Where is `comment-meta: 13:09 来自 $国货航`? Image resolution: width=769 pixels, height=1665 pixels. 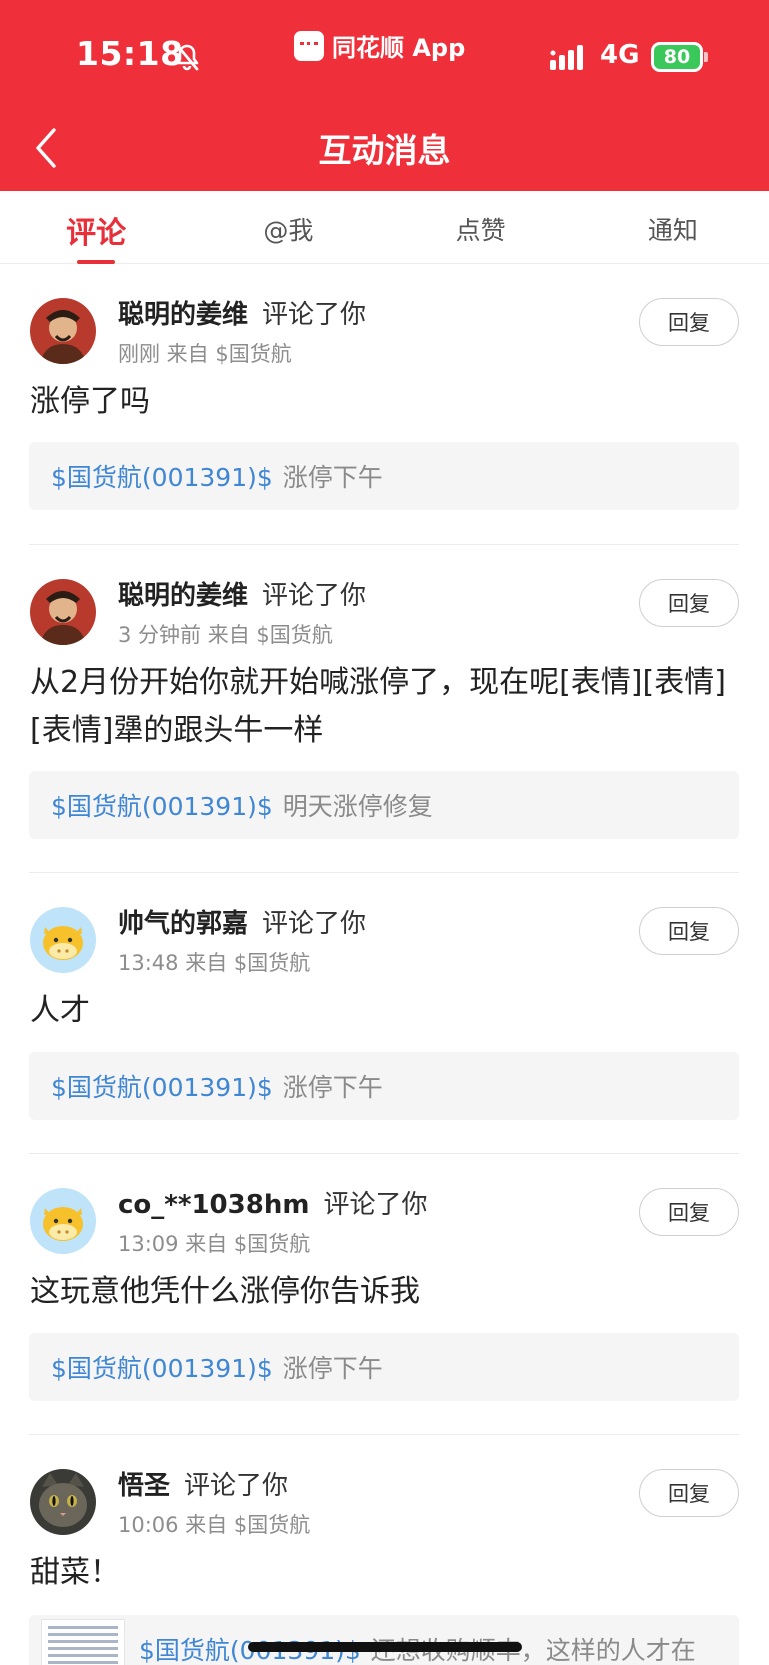
comment-meta: 13:09 来自 $国货航 is located at coordinates (214, 1244).